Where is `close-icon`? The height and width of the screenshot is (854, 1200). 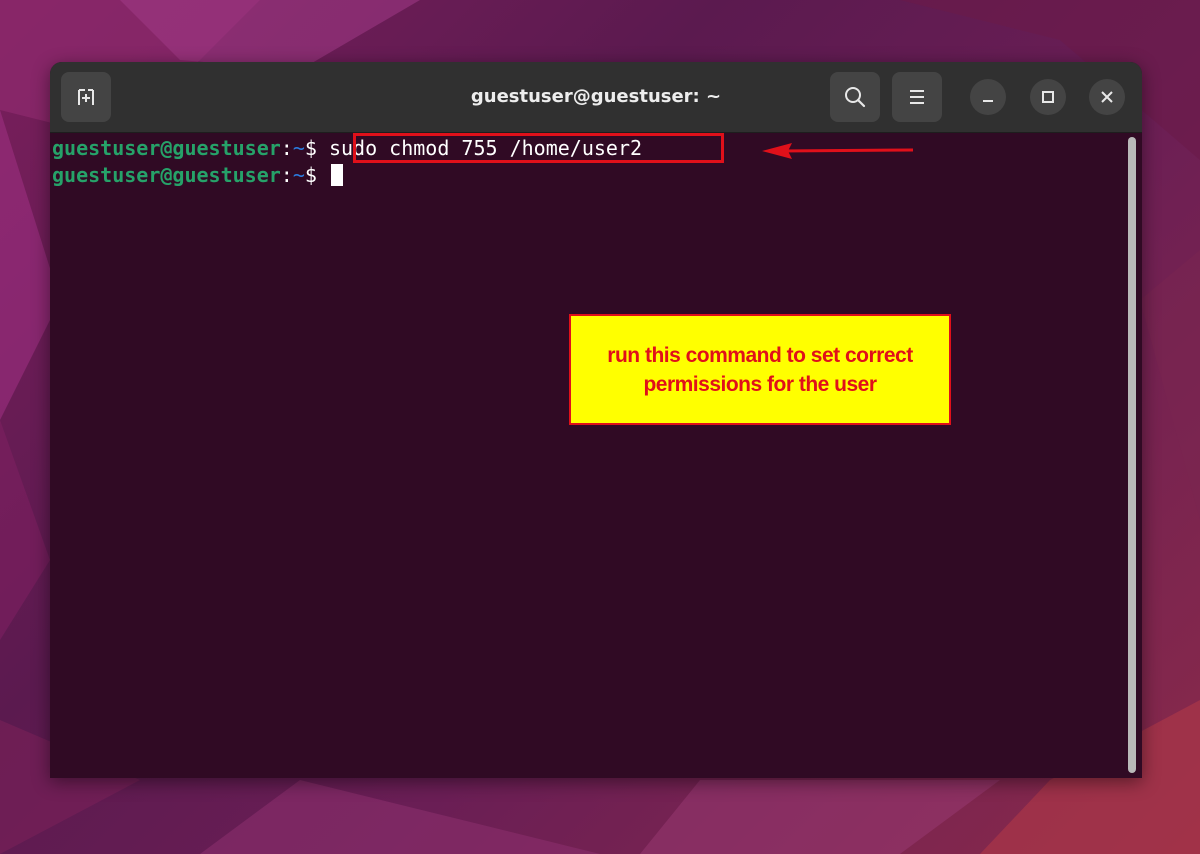 close-icon is located at coordinates (1107, 97).